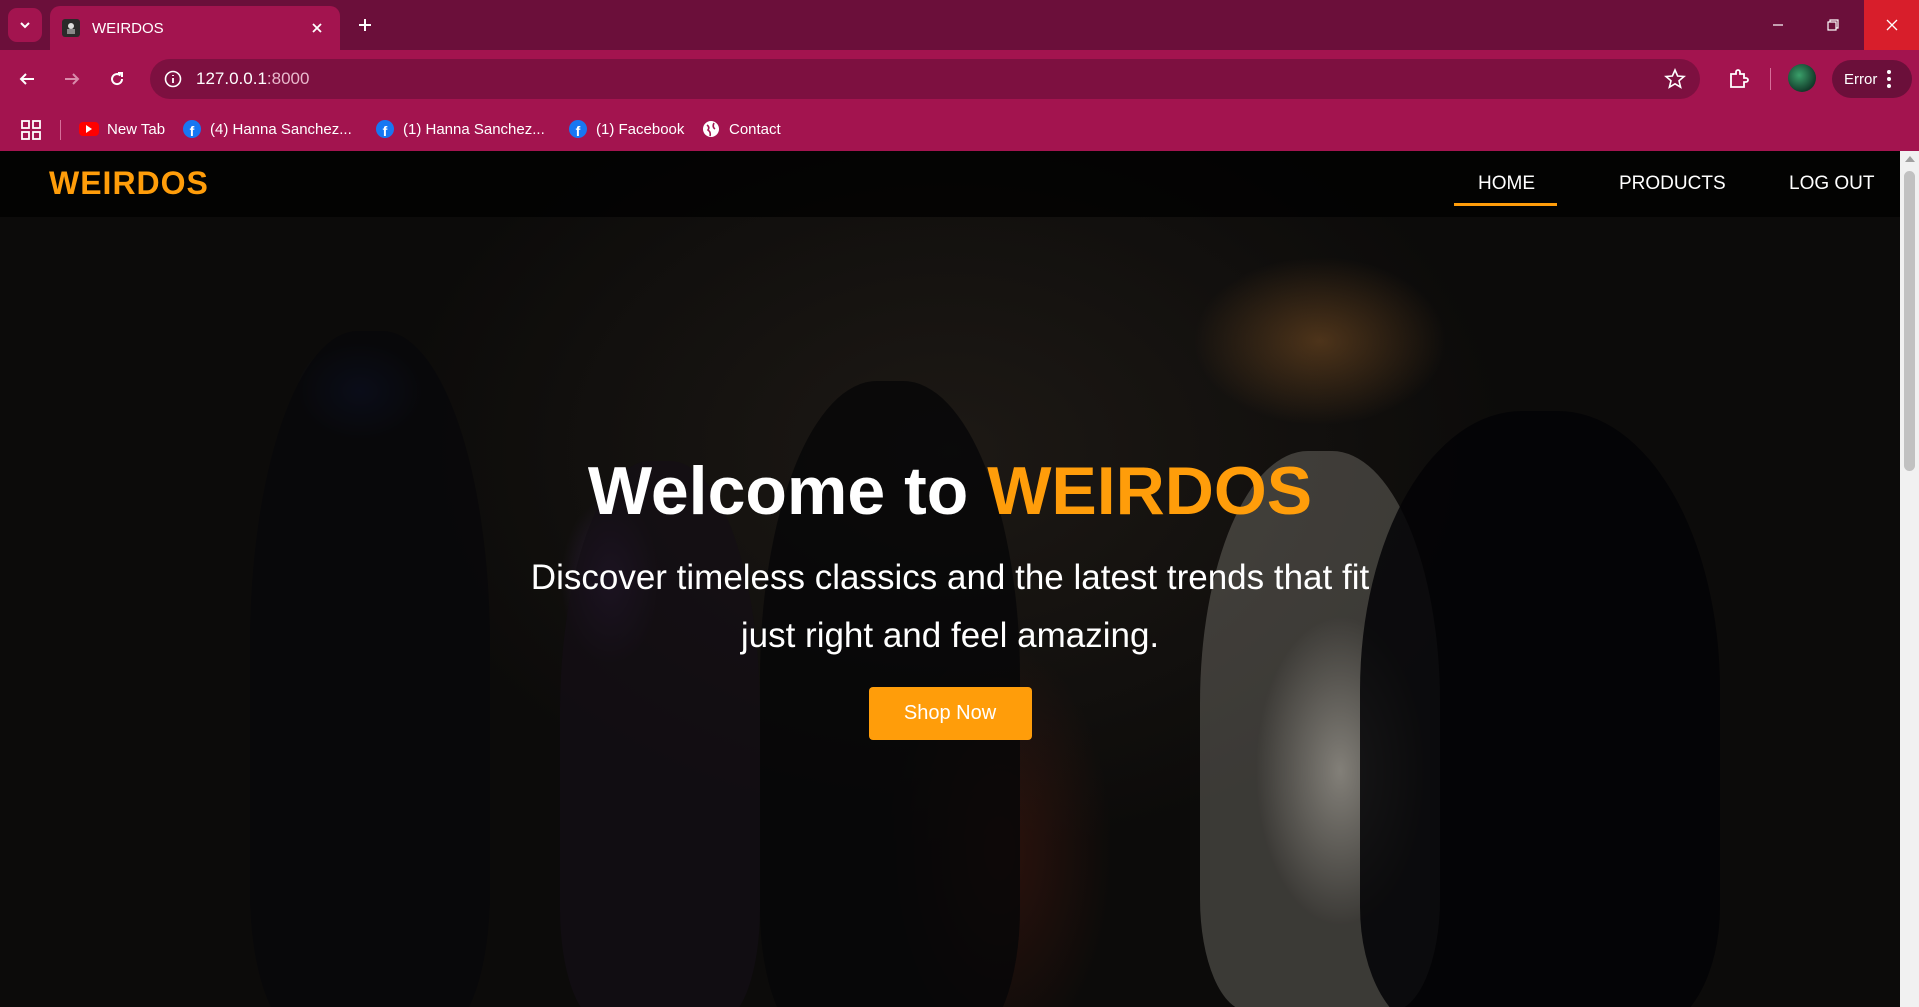 Image resolution: width=1919 pixels, height=1007 pixels. What do you see at coordinates (136, 129) in the screenshot?
I see `bookmark-label: New Tab` at bounding box center [136, 129].